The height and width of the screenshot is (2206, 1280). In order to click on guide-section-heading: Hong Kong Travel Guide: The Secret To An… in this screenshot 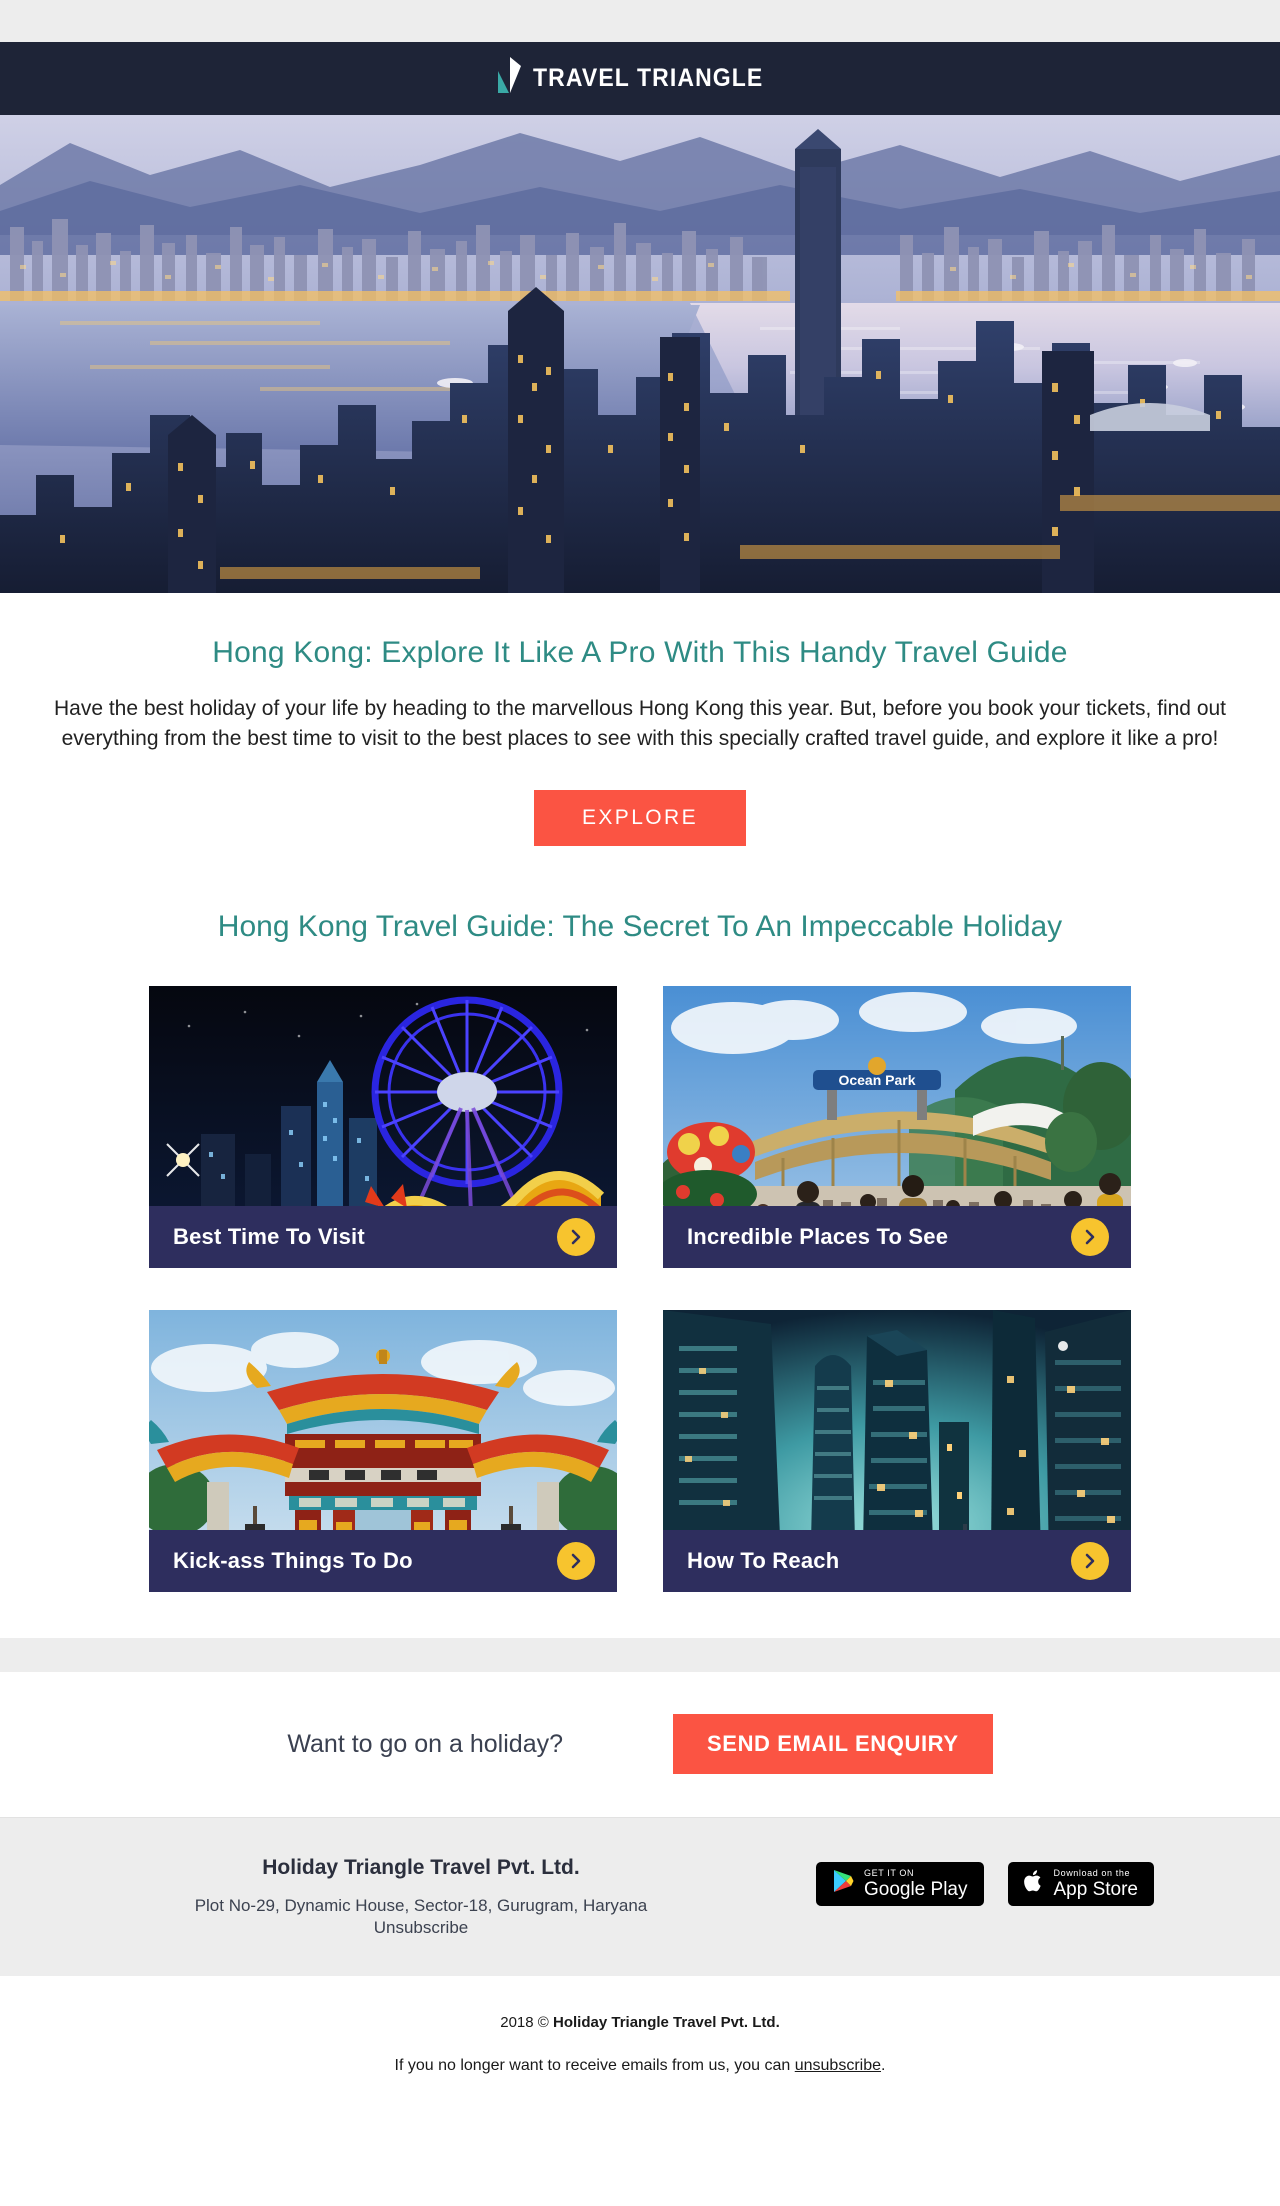, I will do `click(640, 926)`.